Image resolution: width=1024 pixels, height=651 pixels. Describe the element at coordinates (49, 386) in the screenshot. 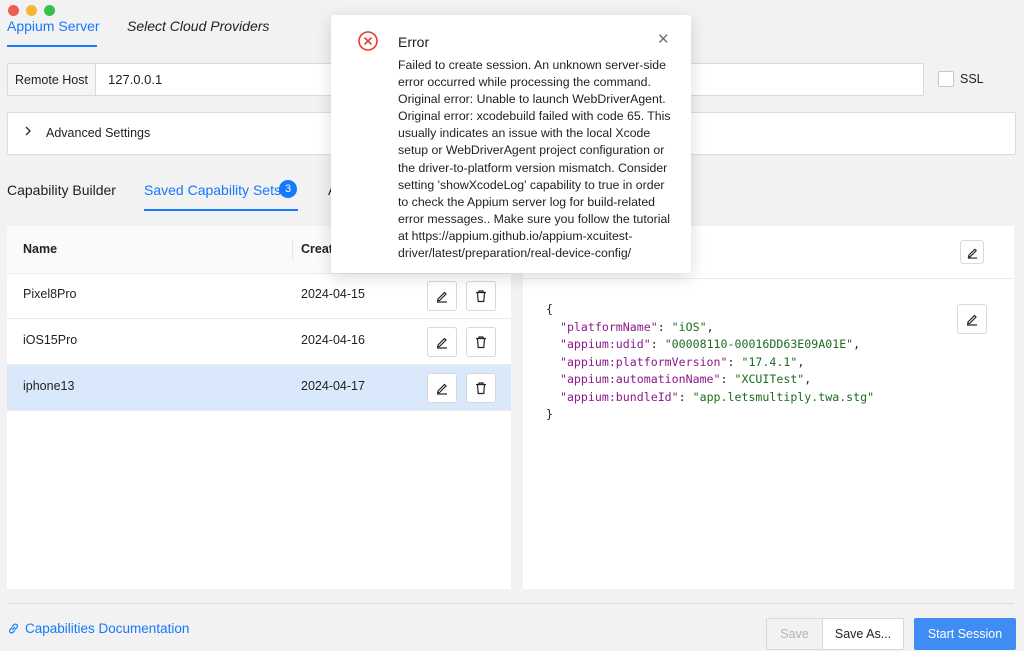

I see `row-name: iphone13` at that location.